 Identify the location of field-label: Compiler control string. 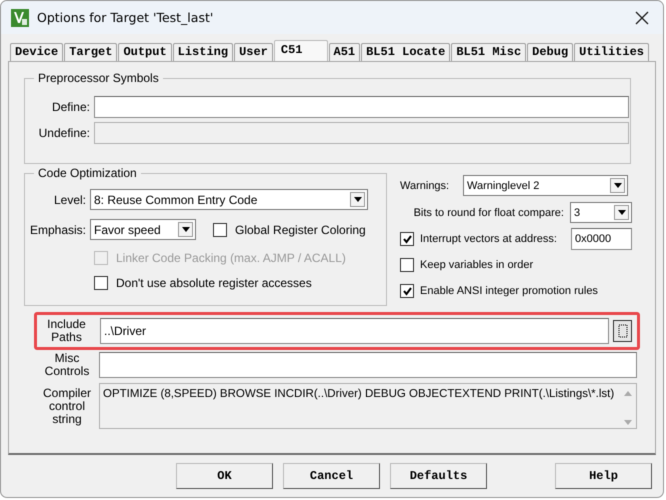
(67, 406).